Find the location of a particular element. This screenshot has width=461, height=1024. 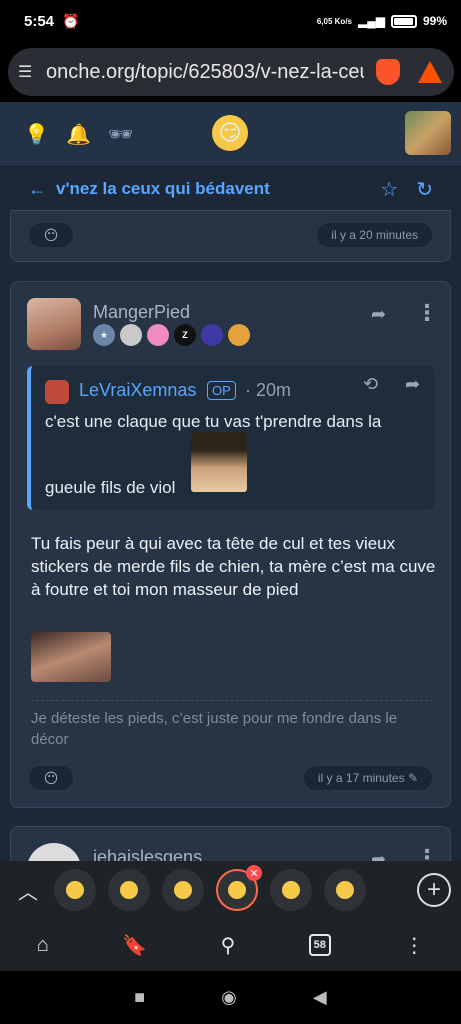

alarm-icon: ⏰ is located at coordinates (71, 20).